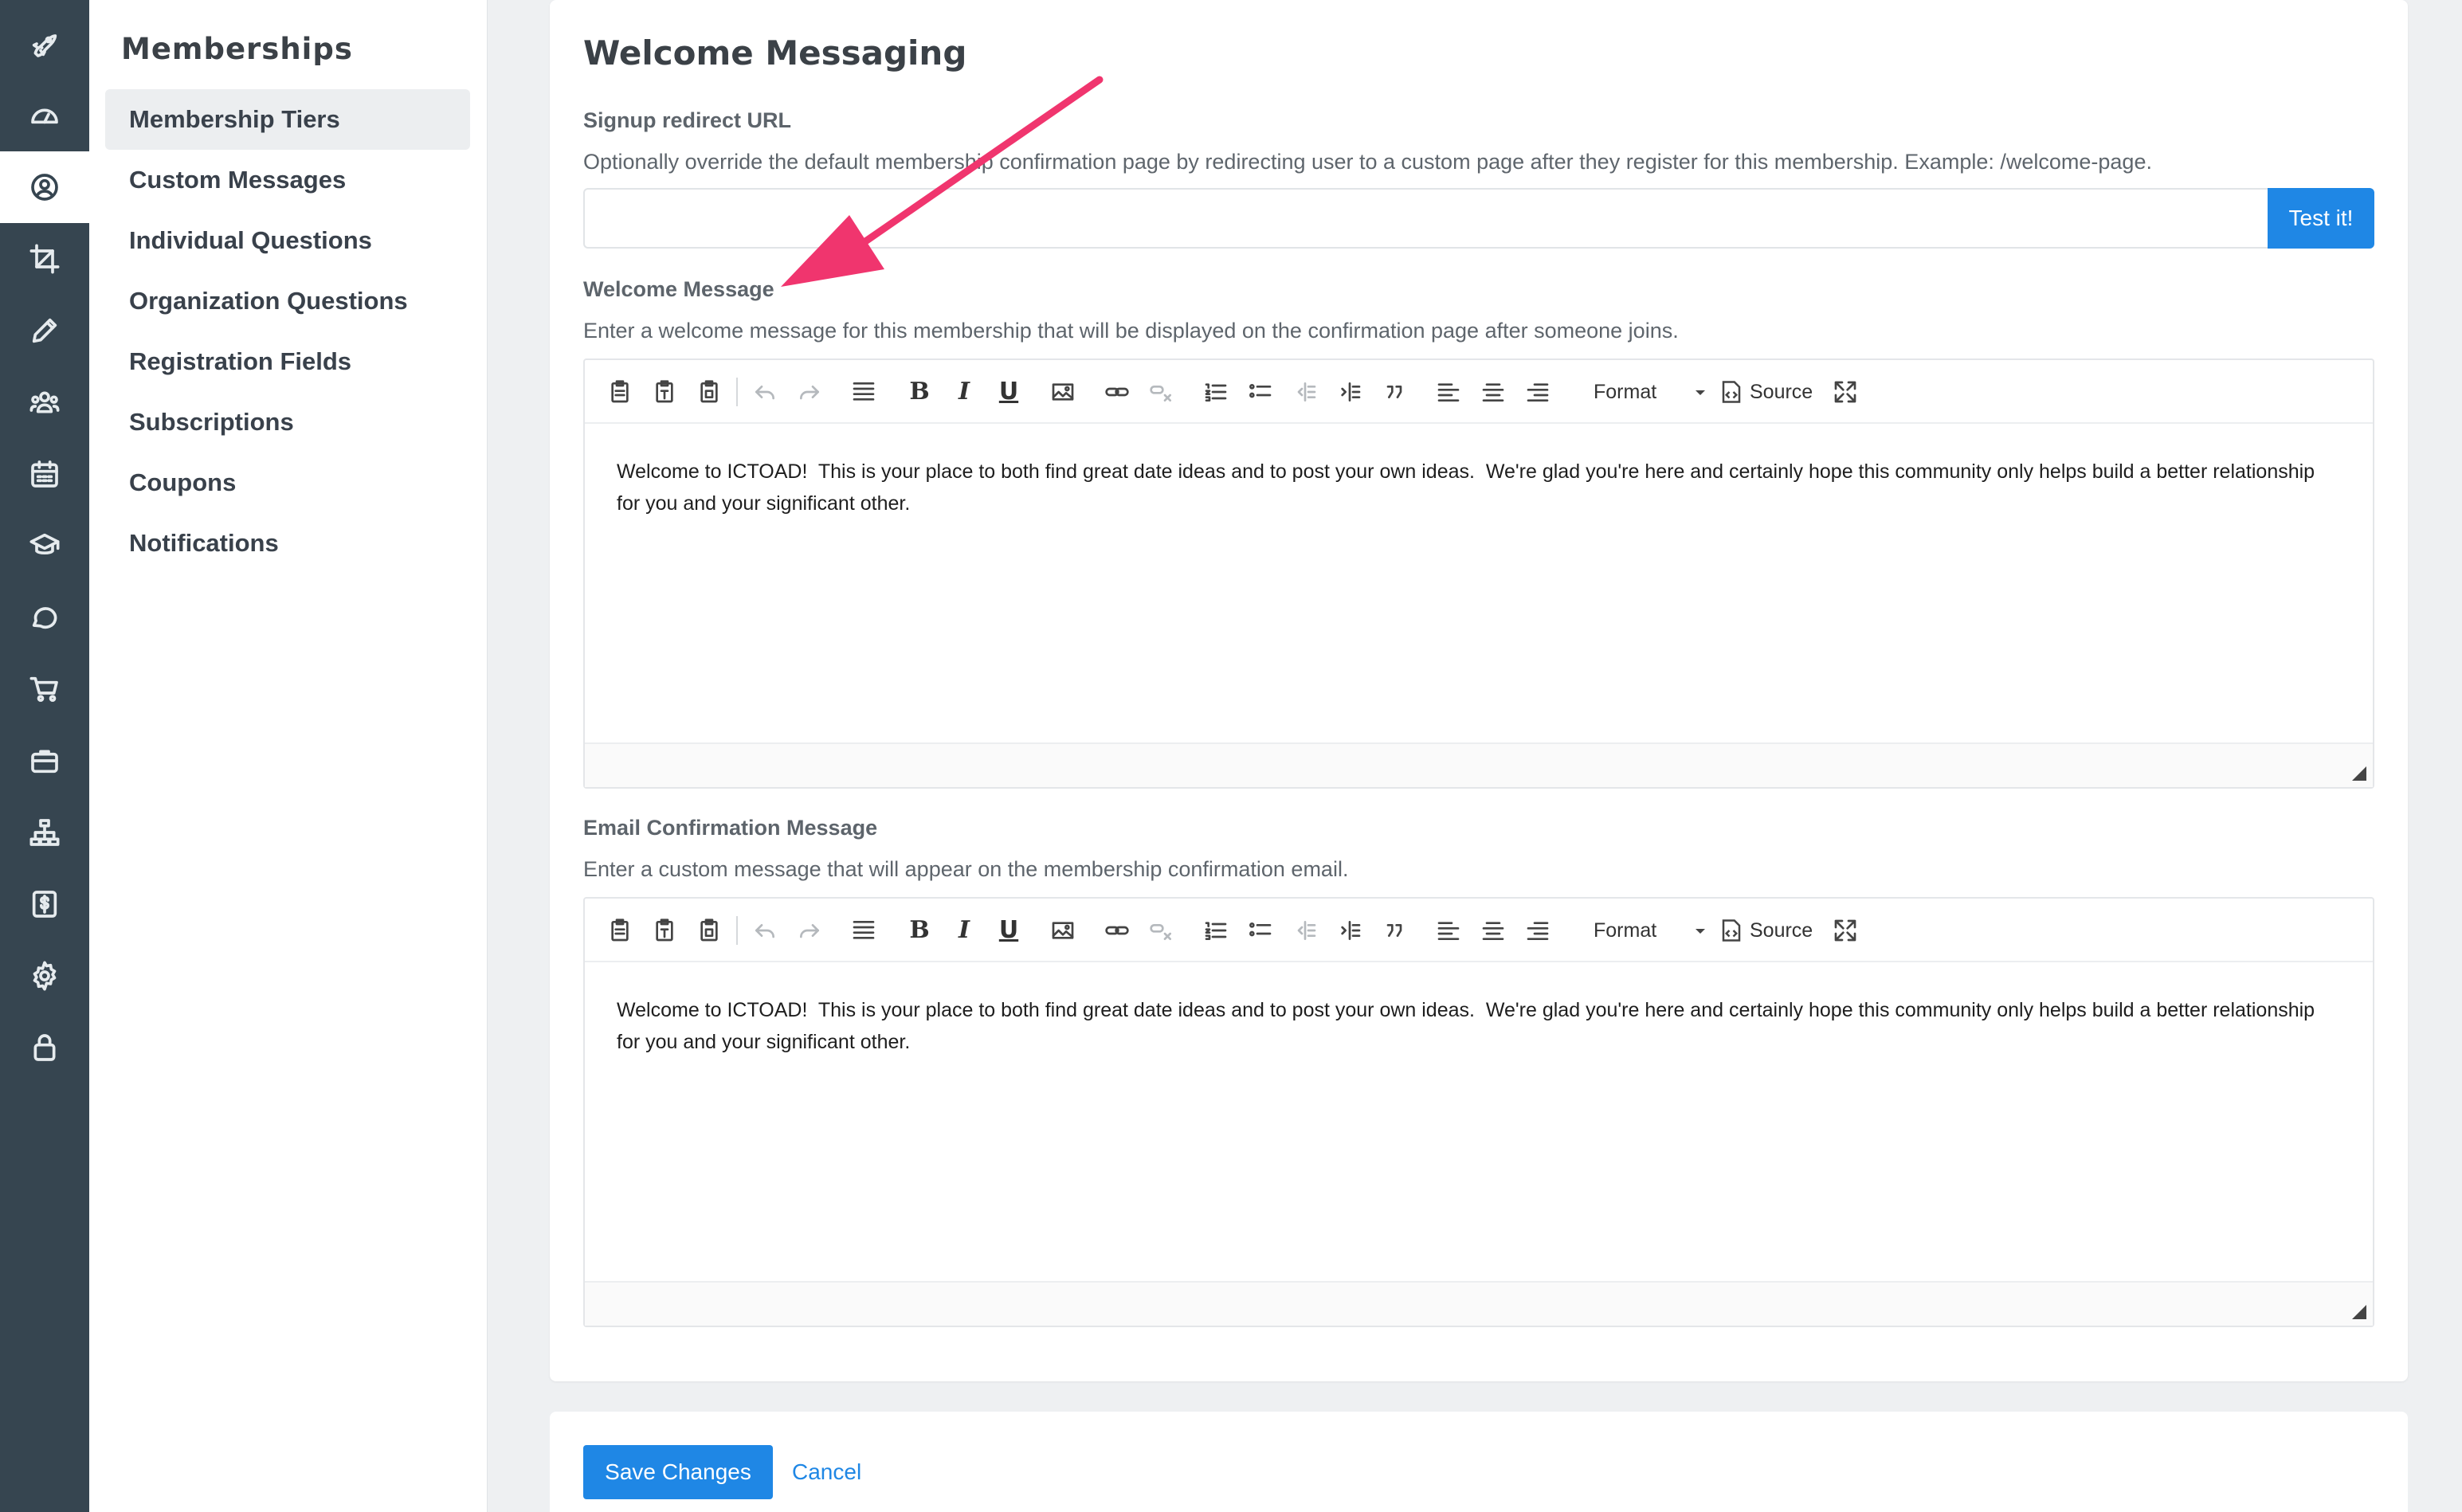  I want to click on maximize-icon, so click(1845, 930).